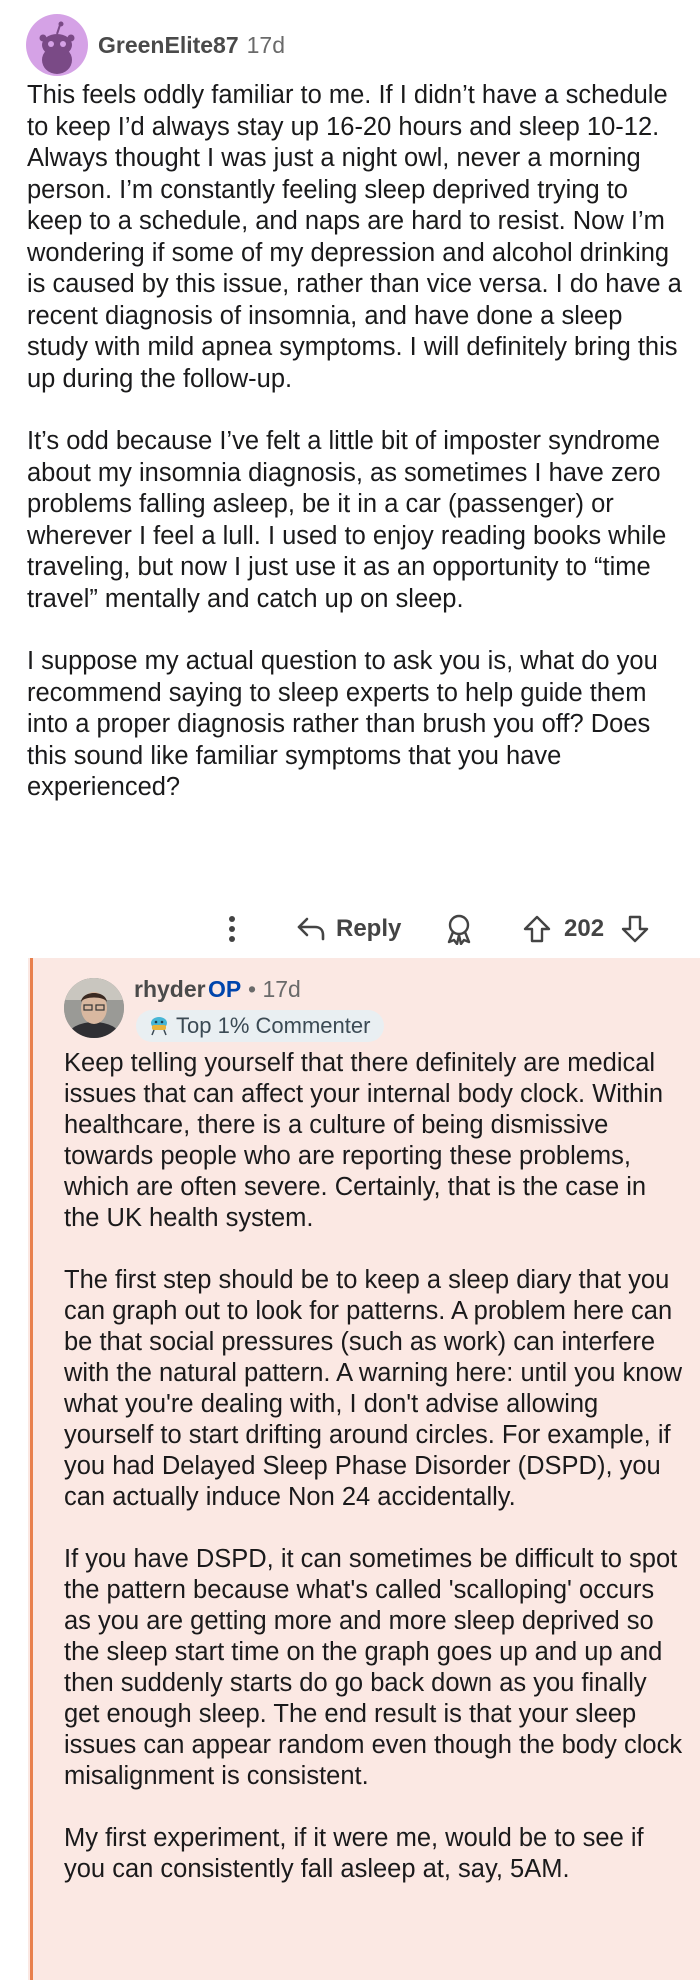 The image size is (700, 1980). I want to click on reply-arrow-icon, so click(311, 929).